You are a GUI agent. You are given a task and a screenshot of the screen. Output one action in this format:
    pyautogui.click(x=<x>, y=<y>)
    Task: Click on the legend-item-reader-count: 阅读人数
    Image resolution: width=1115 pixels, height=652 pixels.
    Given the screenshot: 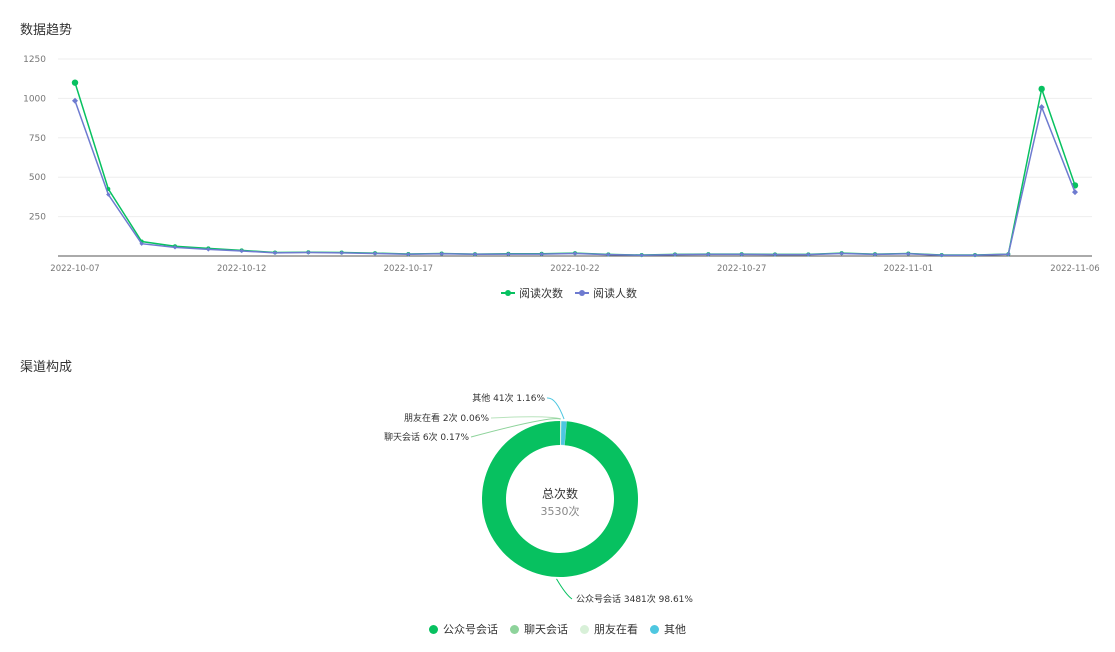 What is the action you would take?
    pyautogui.click(x=606, y=293)
    